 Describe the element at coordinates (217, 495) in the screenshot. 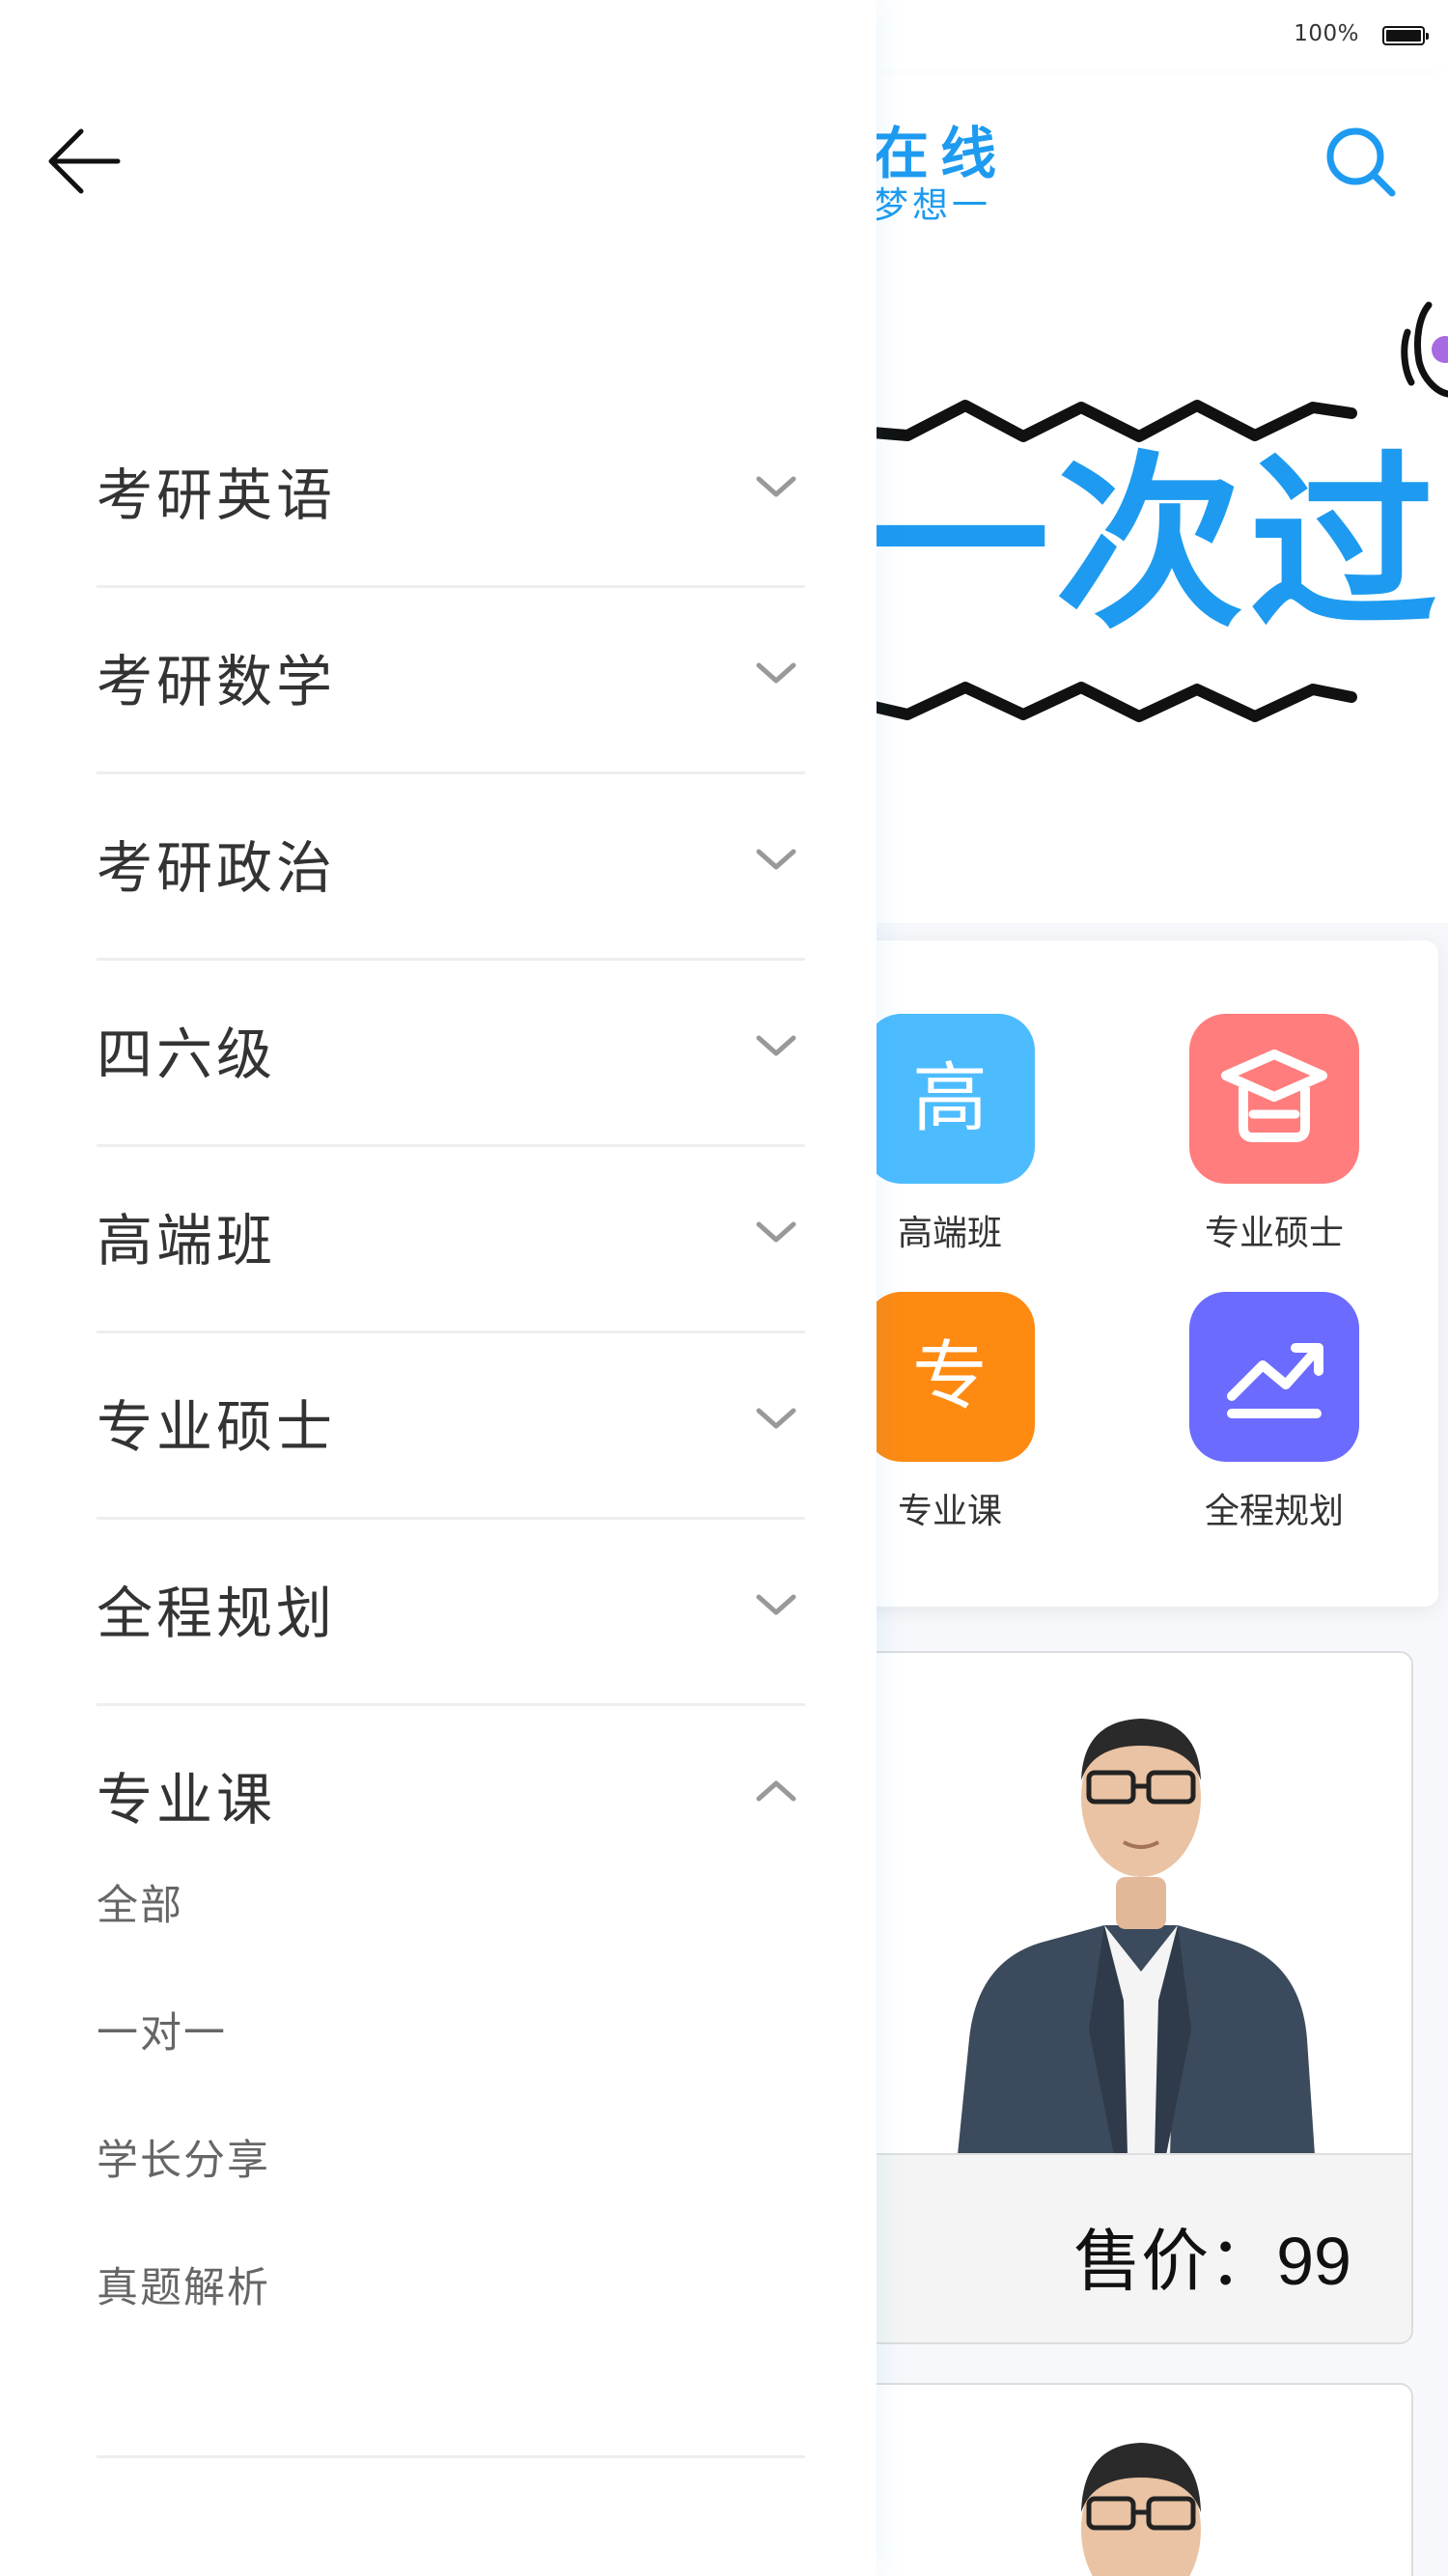

I see `menu-item-label: 考研英语` at that location.